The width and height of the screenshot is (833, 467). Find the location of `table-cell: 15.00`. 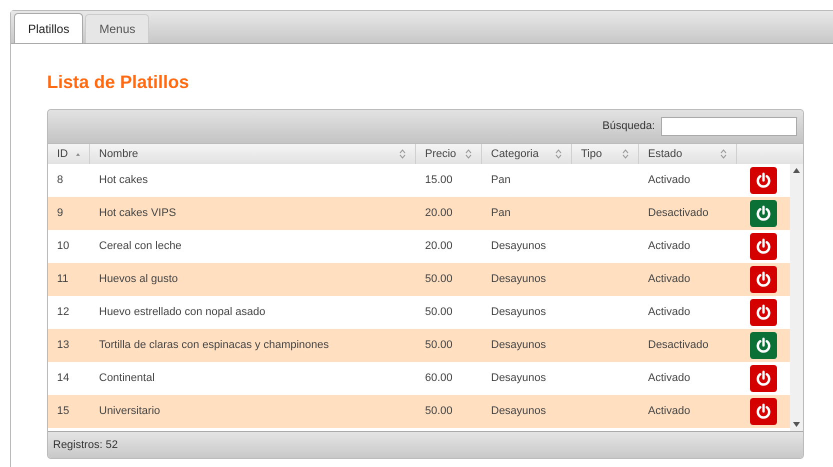

table-cell: 15.00 is located at coordinates (439, 180).